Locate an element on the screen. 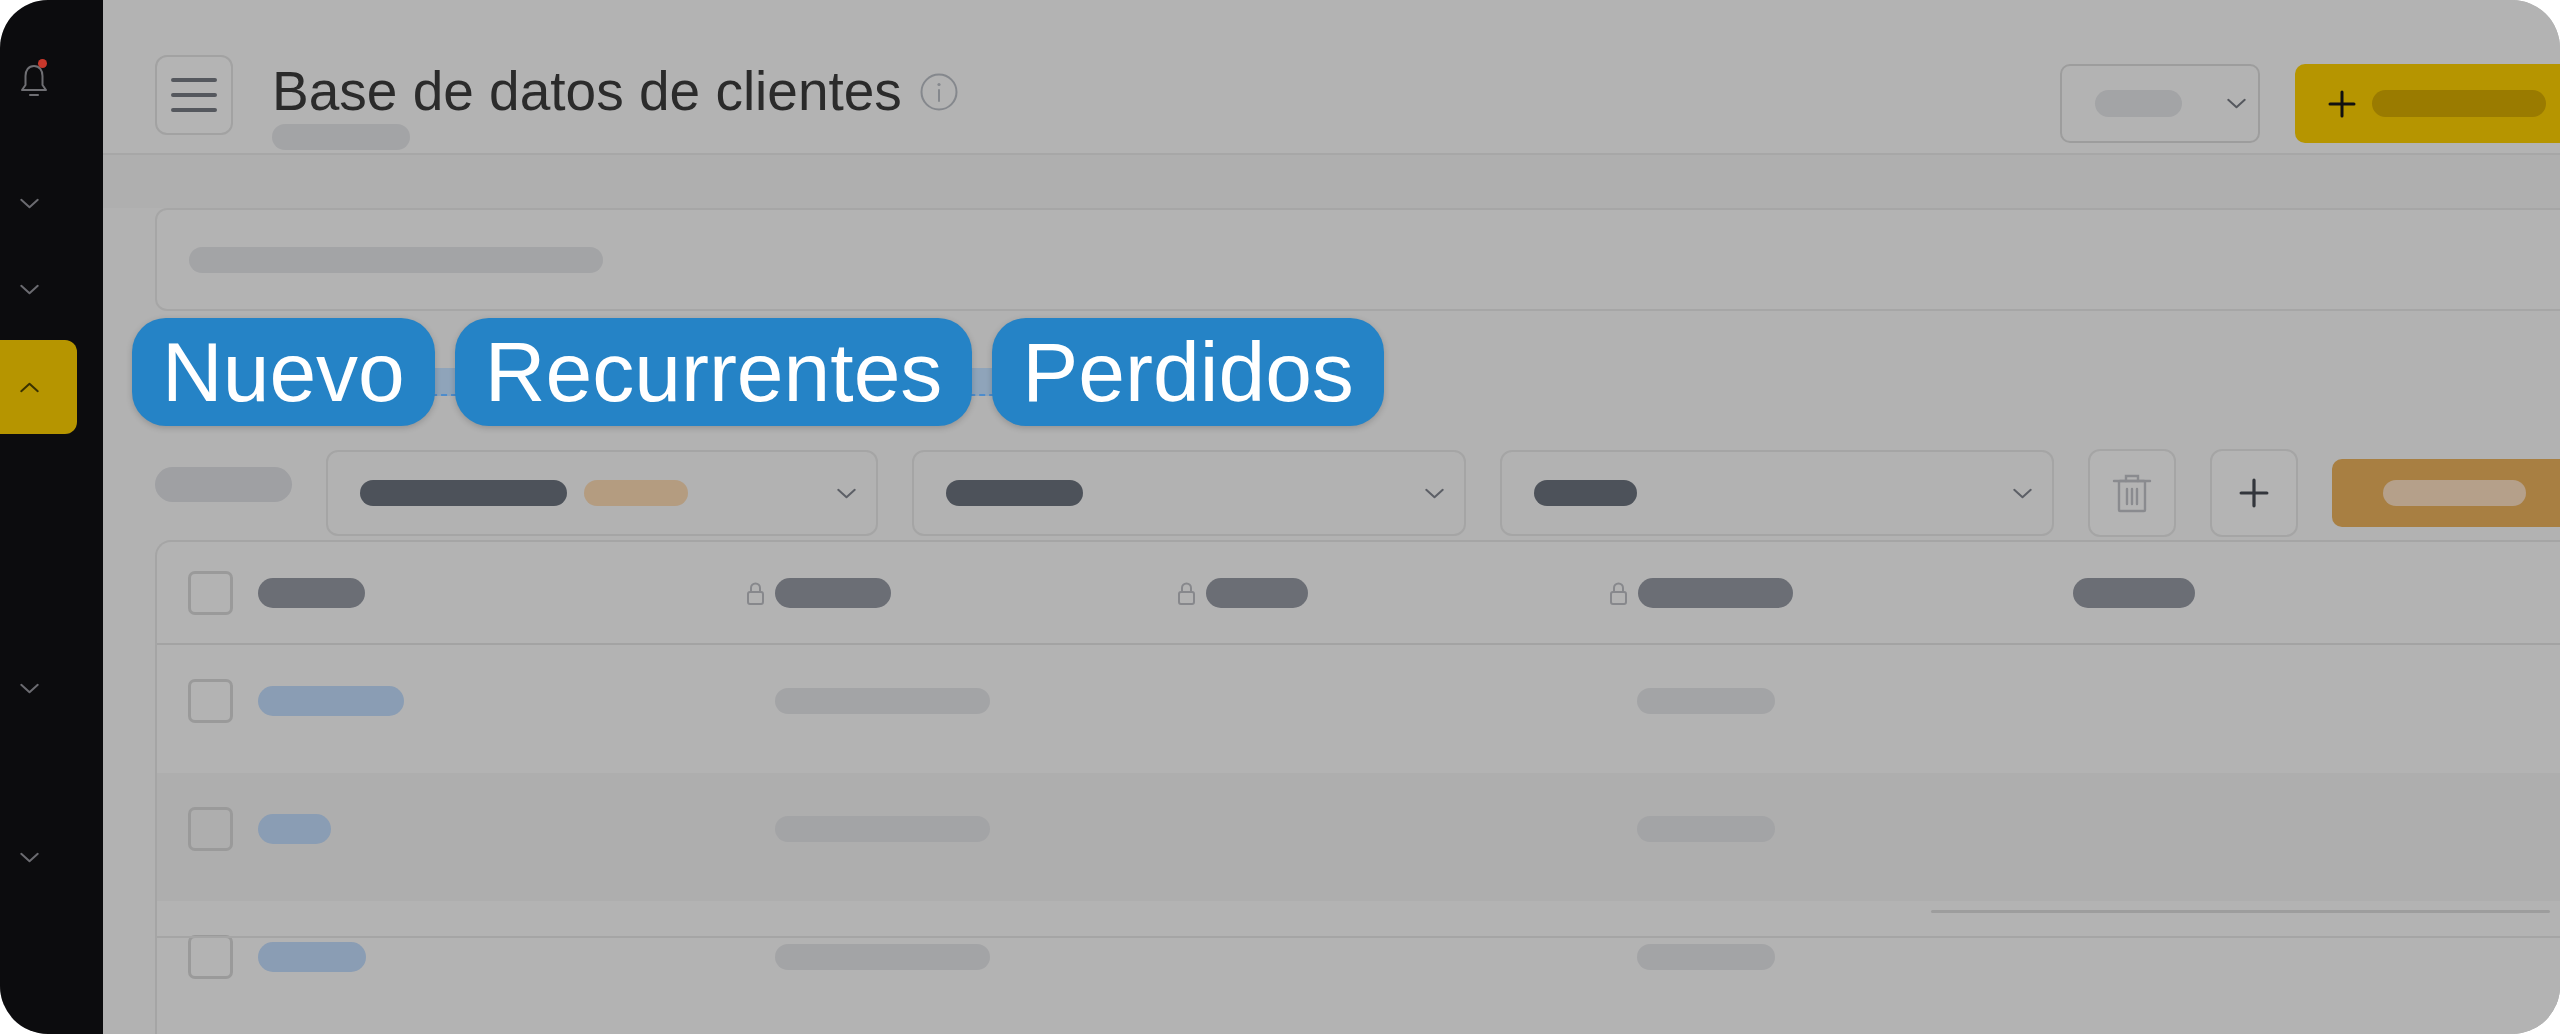  menu-button is located at coordinates (194, 95).